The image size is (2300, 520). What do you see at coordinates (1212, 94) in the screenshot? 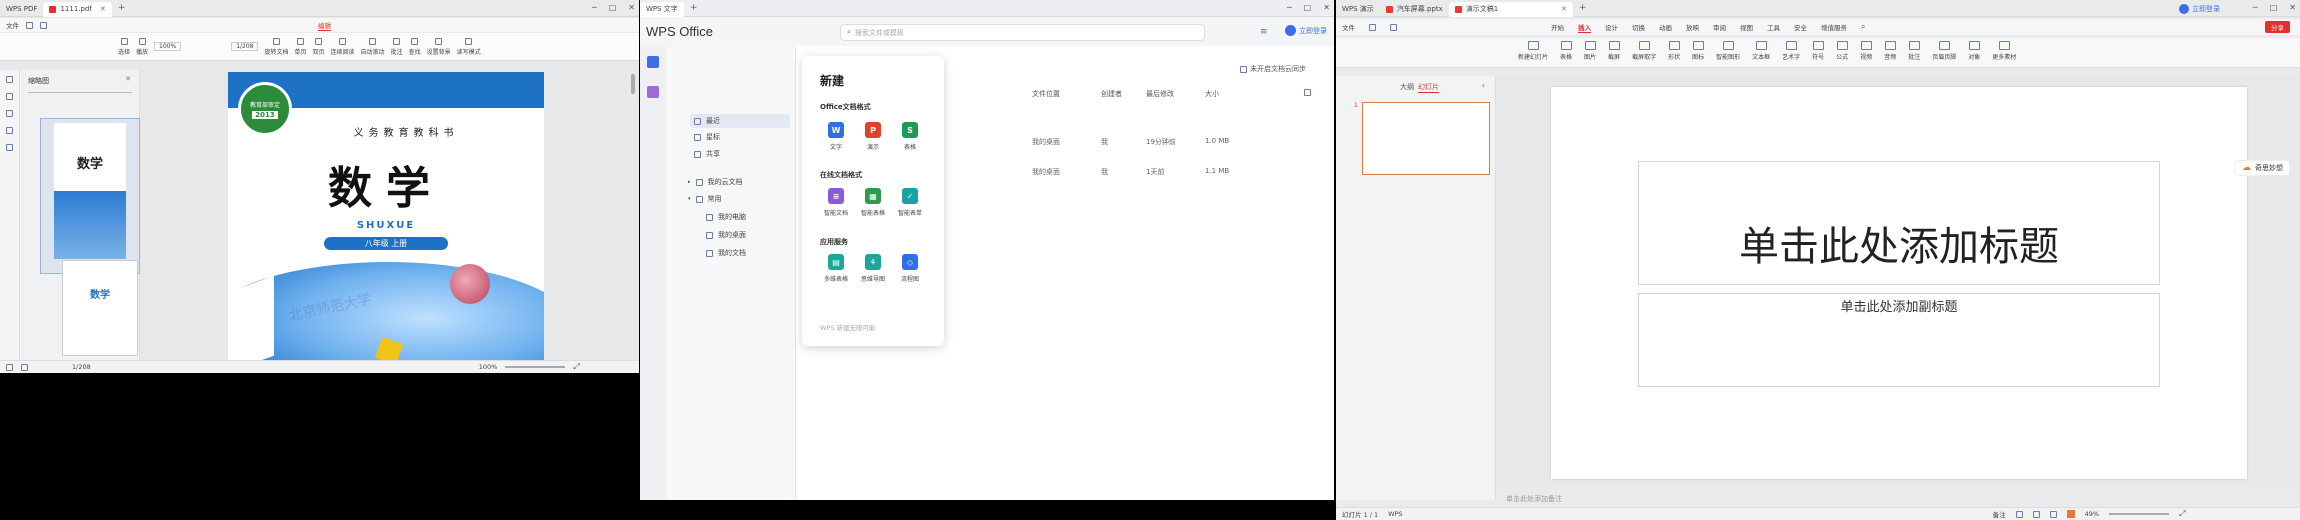
I see `col-size: 大小` at bounding box center [1212, 94].